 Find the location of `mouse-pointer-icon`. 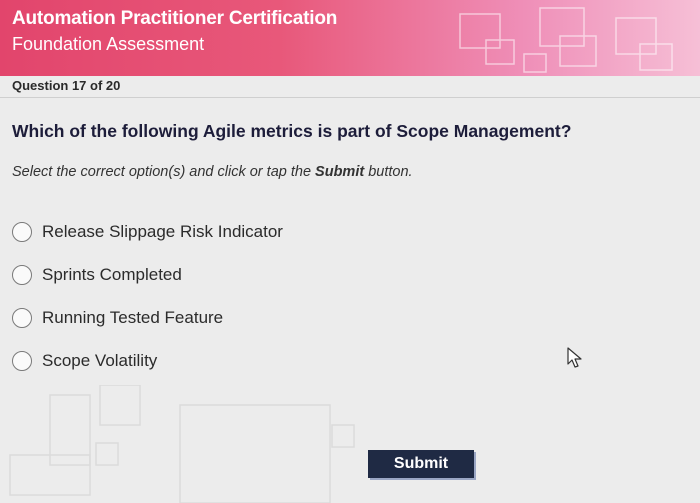

mouse-pointer-icon is located at coordinates (574, 357).